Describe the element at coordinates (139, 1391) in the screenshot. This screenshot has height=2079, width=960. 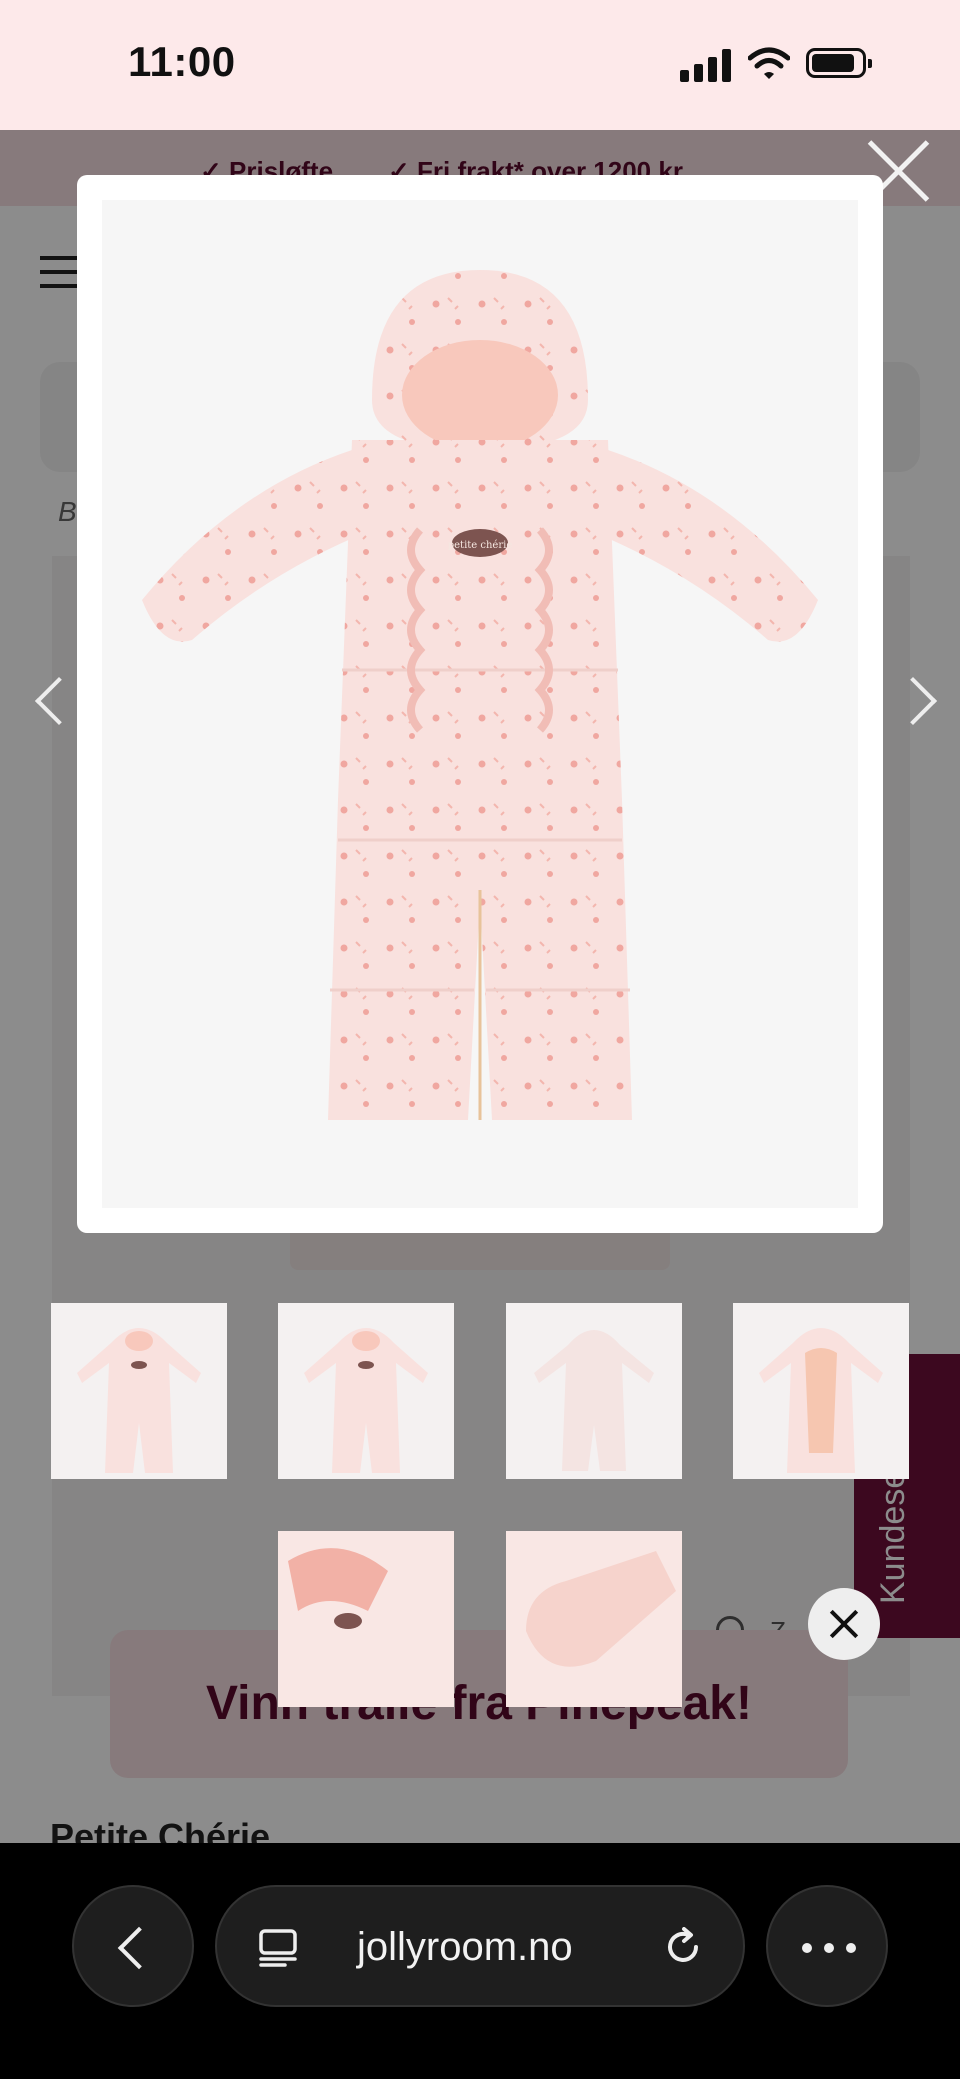
I see `thumbnail-front` at that location.